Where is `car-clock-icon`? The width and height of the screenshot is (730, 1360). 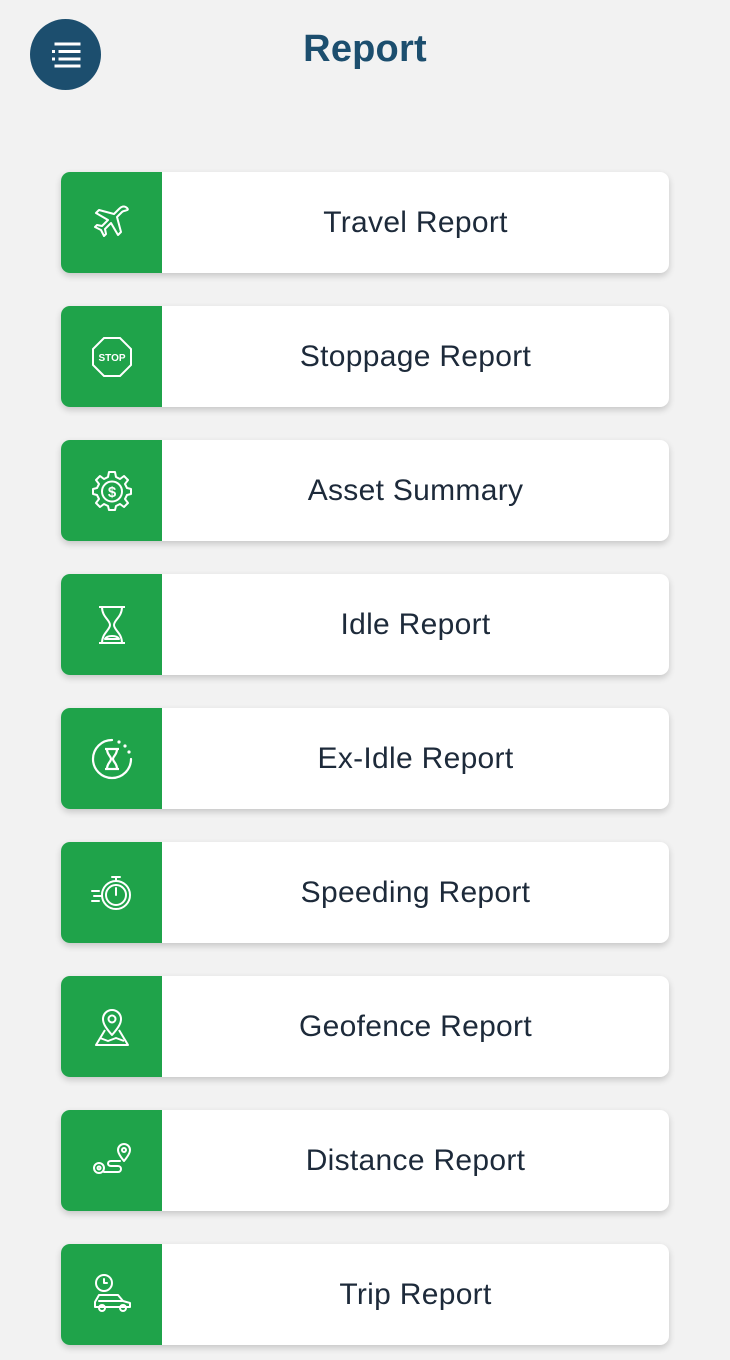
car-clock-icon is located at coordinates (112, 1292).